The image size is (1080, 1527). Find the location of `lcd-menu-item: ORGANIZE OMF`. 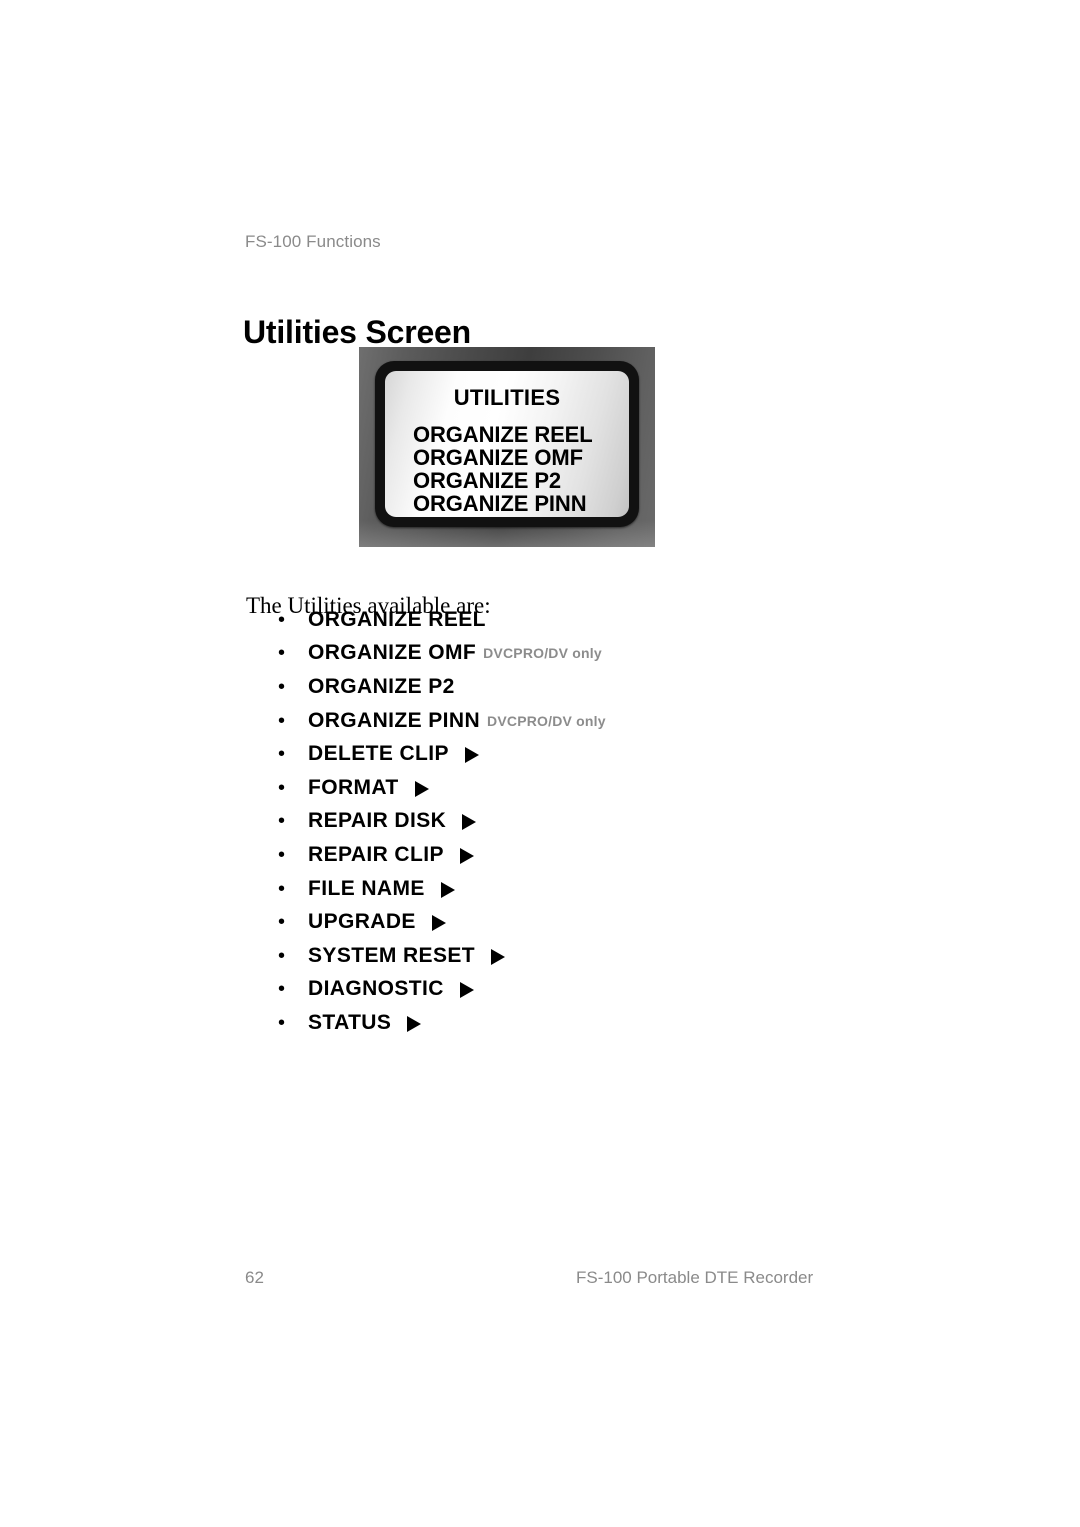

lcd-menu-item: ORGANIZE OMF is located at coordinates (498, 457).